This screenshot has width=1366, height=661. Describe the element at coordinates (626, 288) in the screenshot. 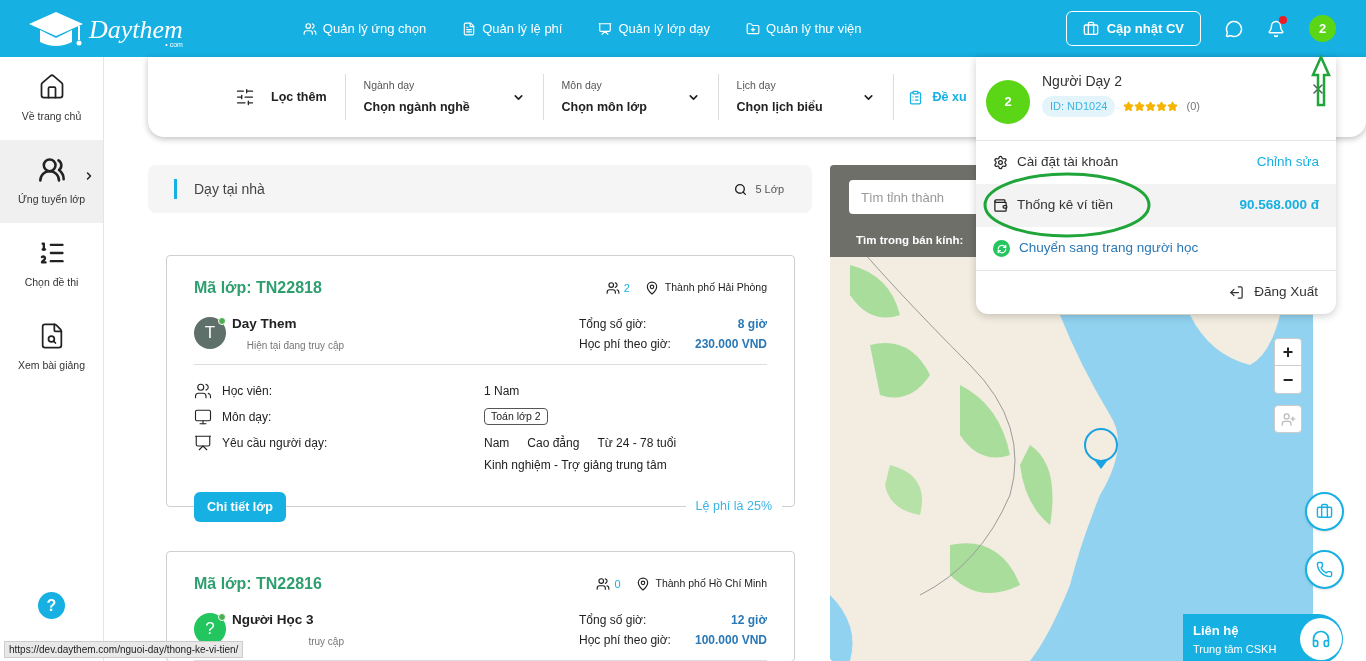

I see `applicant-count: 2` at that location.